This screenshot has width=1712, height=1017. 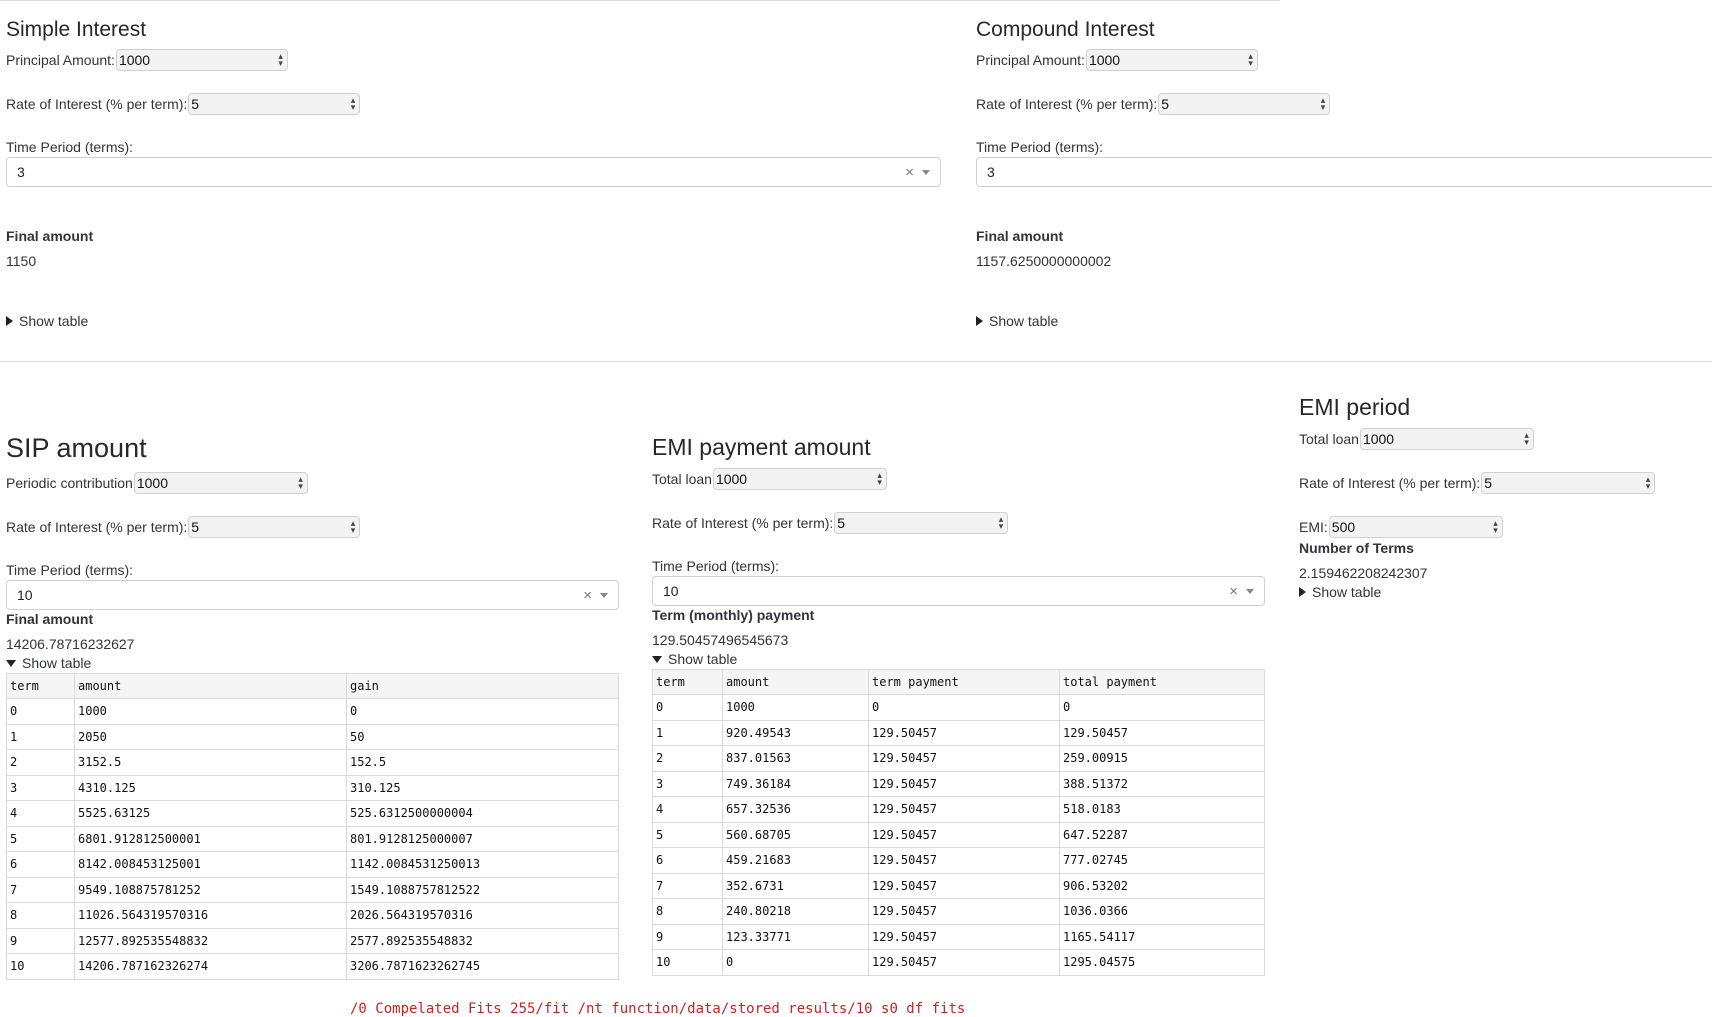 I want to click on table-cell: 10, so click(x=40, y=966).